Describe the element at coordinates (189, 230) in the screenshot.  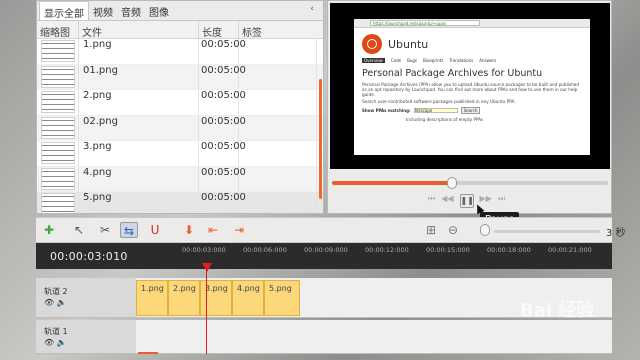
I see `add-marker-icon: ⬇` at that location.